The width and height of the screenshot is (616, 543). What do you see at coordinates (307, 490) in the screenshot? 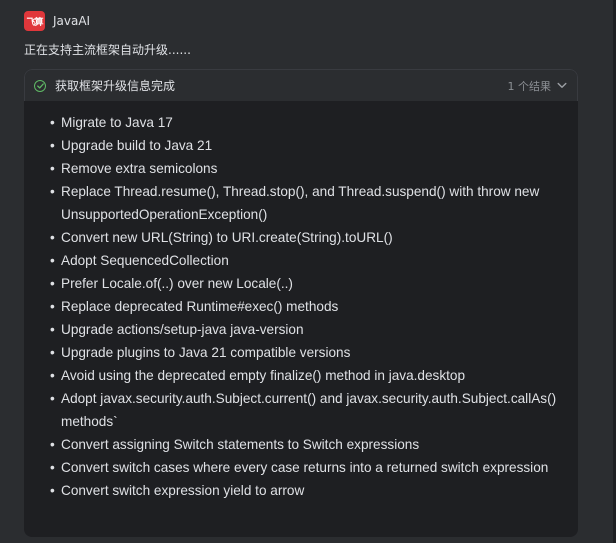
I see `list-item: Convert switch expression yield to arrow` at bounding box center [307, 490].